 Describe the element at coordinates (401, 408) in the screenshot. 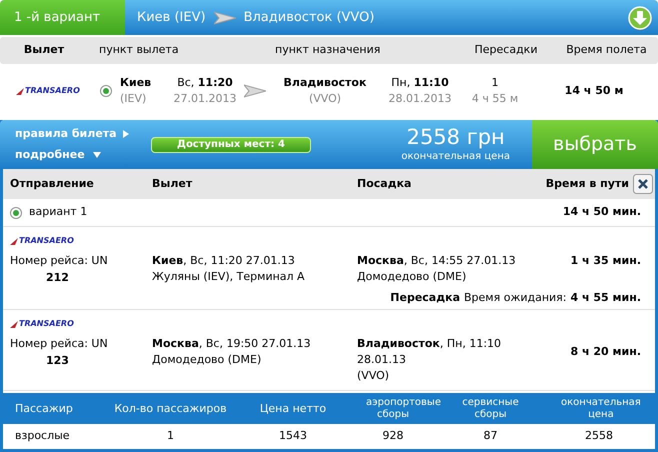

I see `column-header: аэропортовые сборы` at that location.